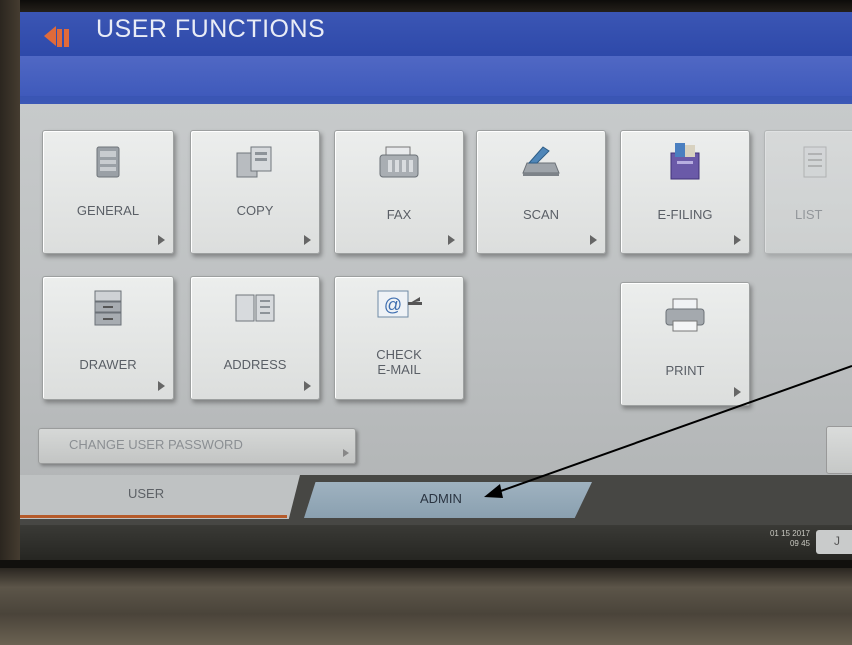 Image resolution: width=852 pixels, height=645 pixels. I want to click on partial-button, so click(839, 450).